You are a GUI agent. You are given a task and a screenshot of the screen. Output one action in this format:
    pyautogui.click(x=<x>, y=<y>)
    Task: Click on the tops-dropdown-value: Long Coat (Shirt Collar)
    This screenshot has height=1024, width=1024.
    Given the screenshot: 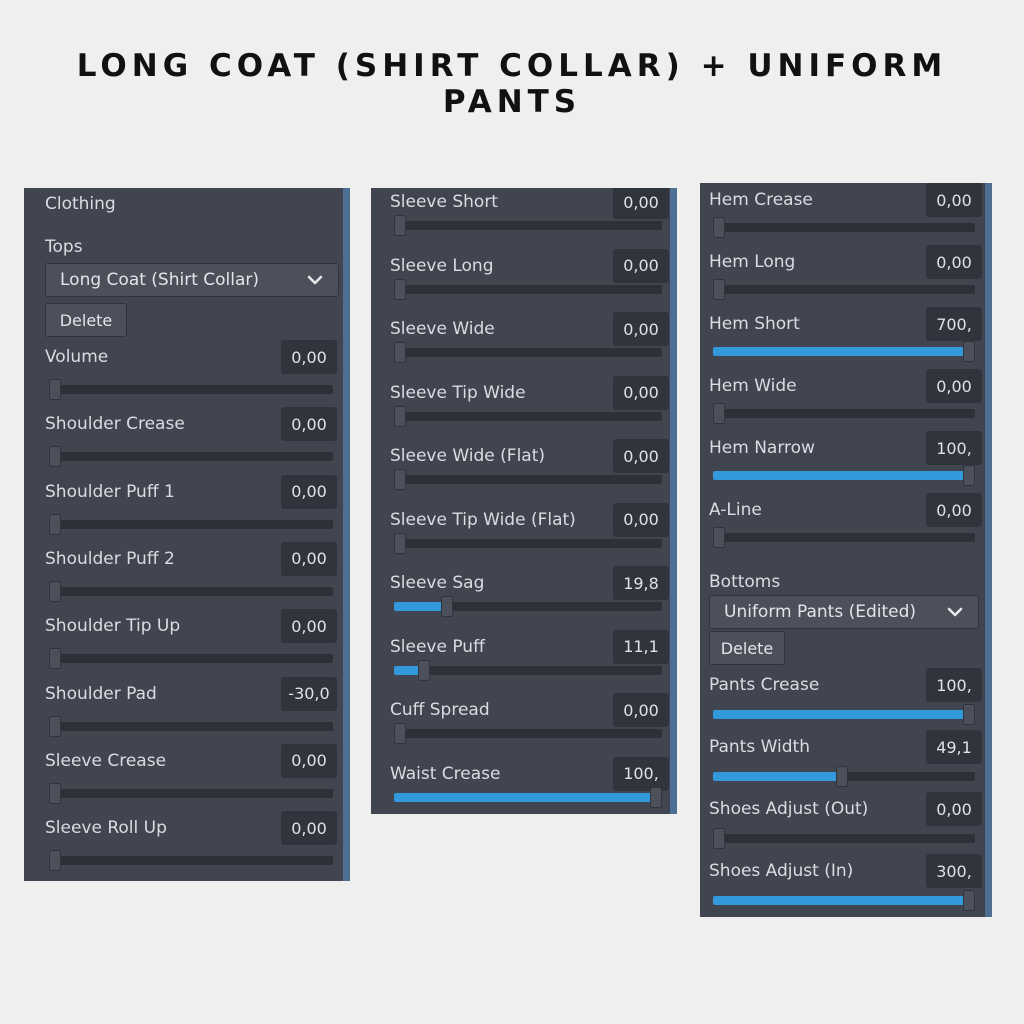 What is the action you would take?
    pyautogui.click(x=160, y=280)
    